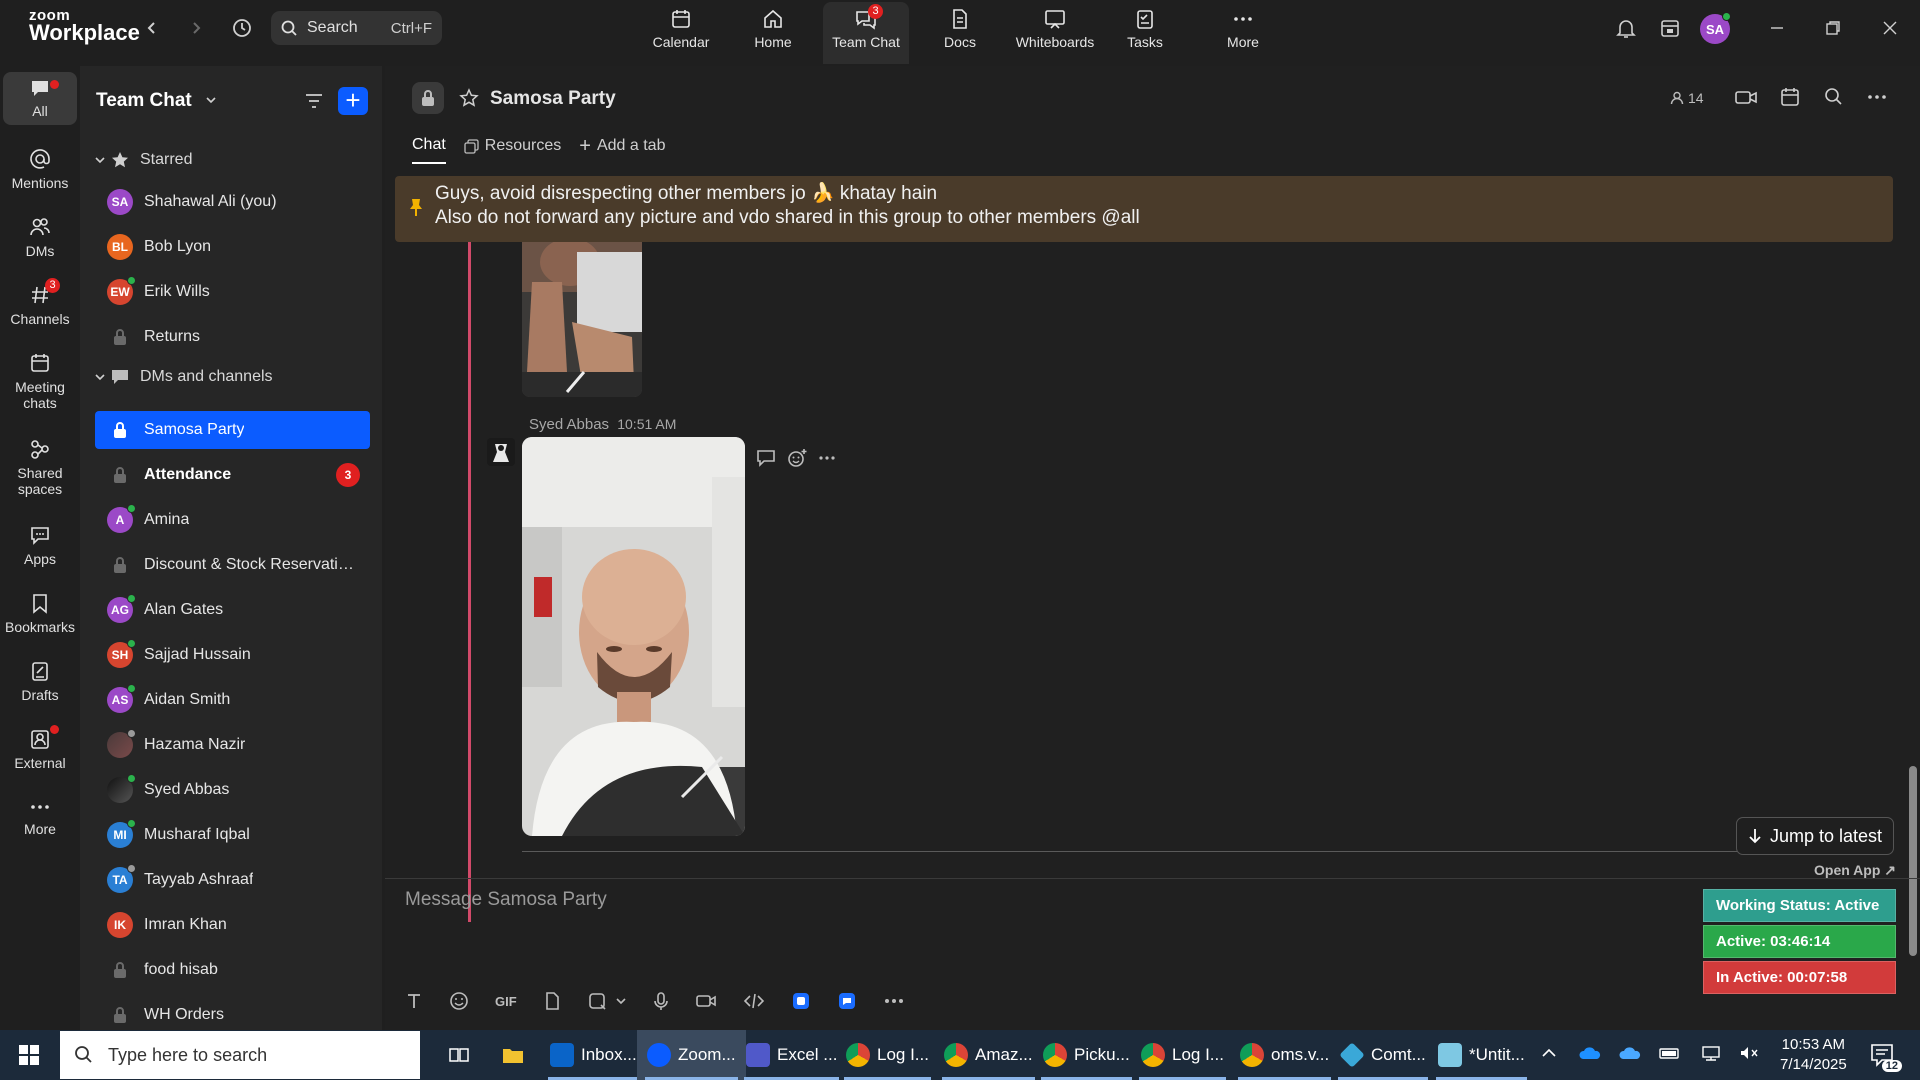 Image resolution: width=1920 pixels, height=1080 pixels. What do you see at coordinates (459, 1001) in the screenshot?
I see `emoji-icon` at bounding box center [459, 1001].